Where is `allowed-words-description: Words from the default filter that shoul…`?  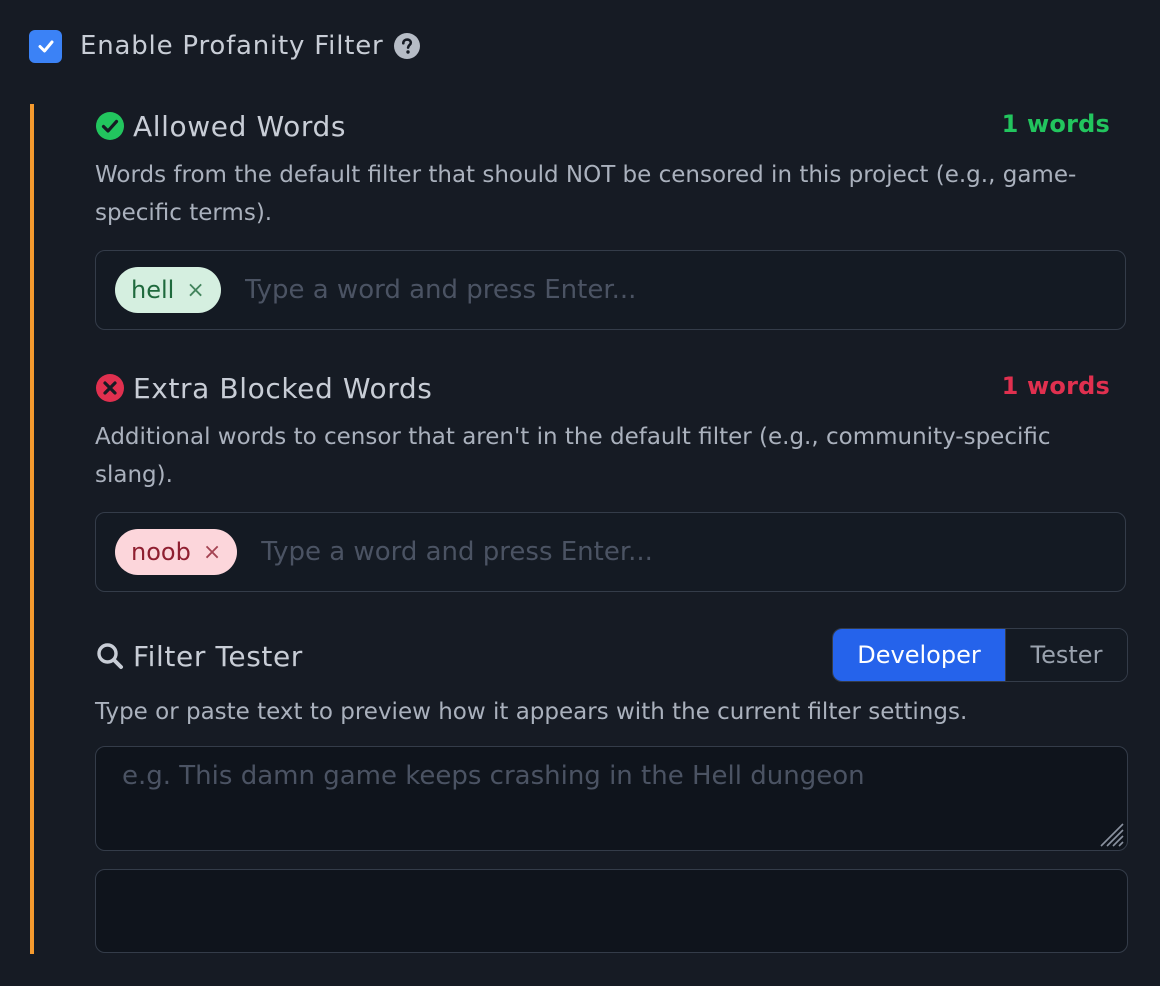
allowed-words-description: Words from the default filter that shoul… is located at coordinates (586, 194).